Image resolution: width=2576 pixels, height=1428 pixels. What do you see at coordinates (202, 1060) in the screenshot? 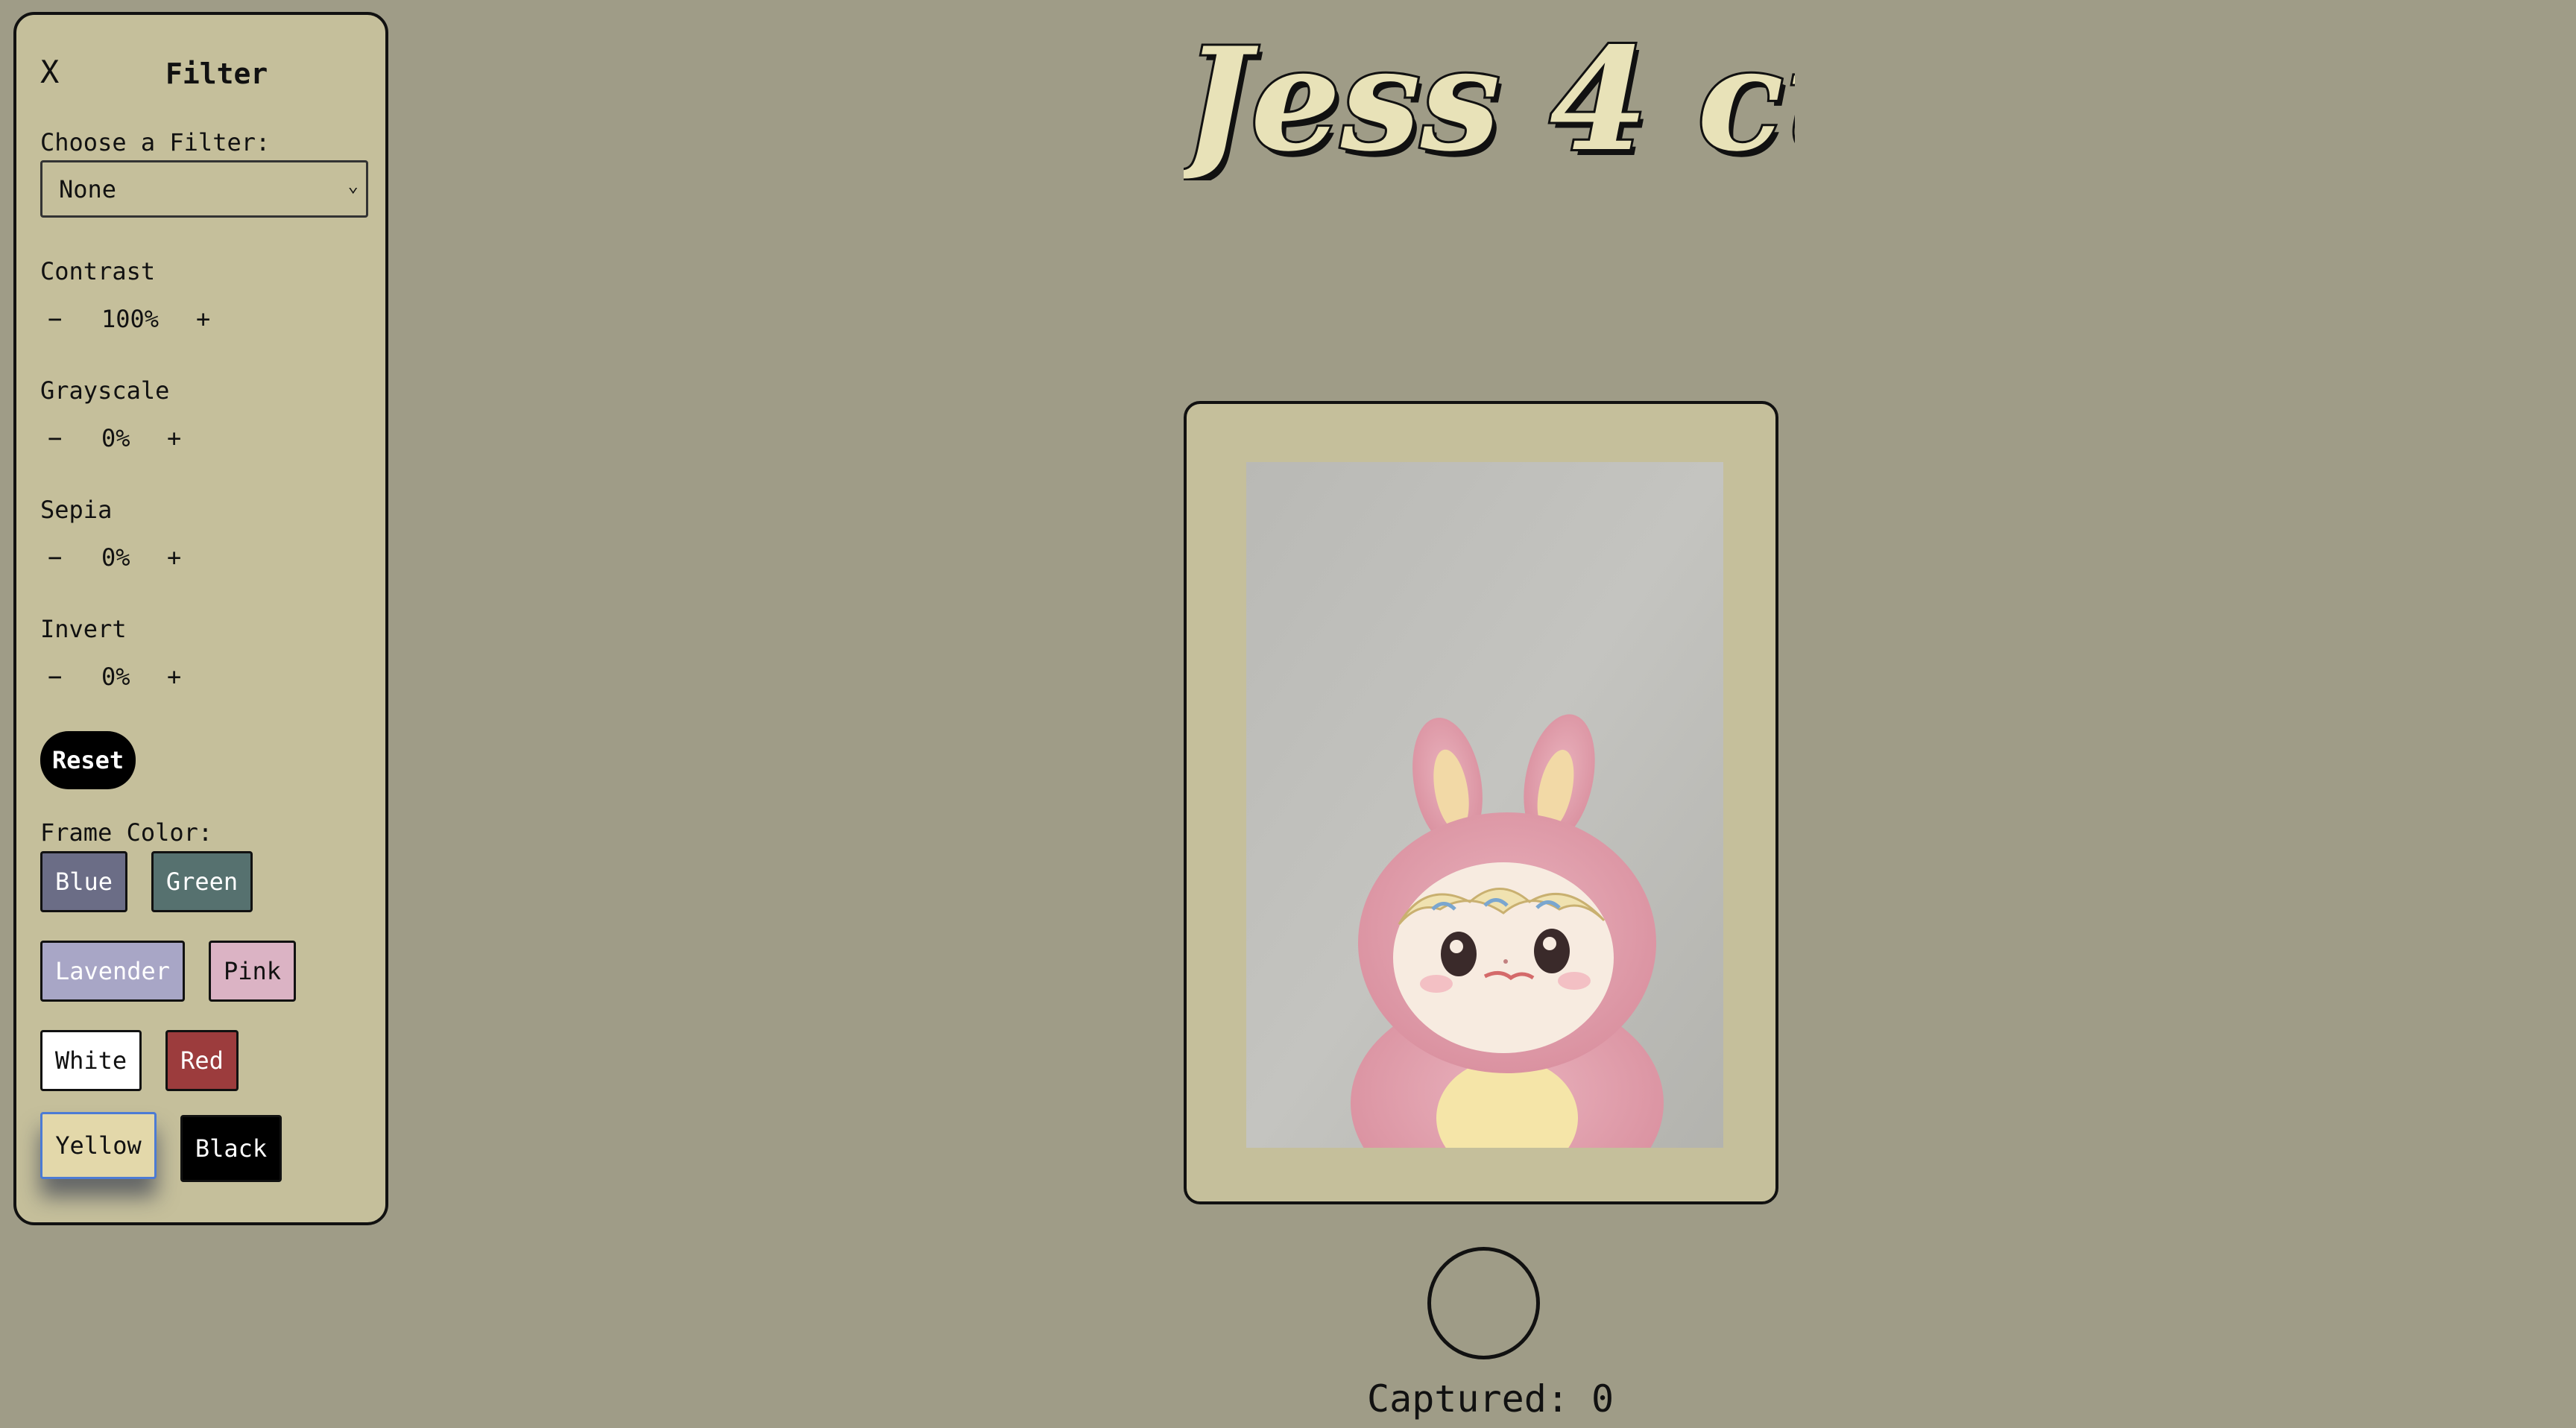
I see `frame-color-red-button: Red` at bounding box center [202, 1060].